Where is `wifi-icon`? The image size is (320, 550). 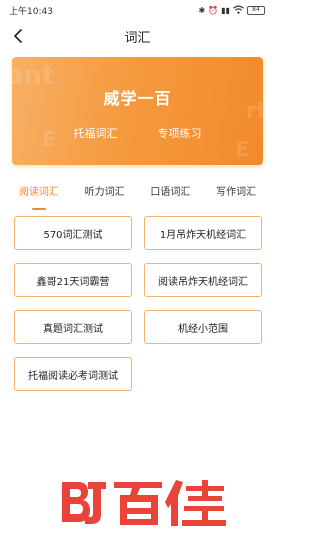 wifi-icon is located at coordinates (238, 10).